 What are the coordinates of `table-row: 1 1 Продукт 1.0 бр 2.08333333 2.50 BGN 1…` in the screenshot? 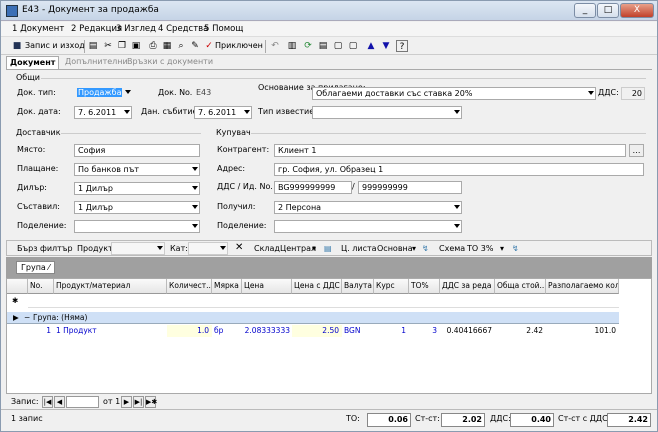 It's located at (313, 331).